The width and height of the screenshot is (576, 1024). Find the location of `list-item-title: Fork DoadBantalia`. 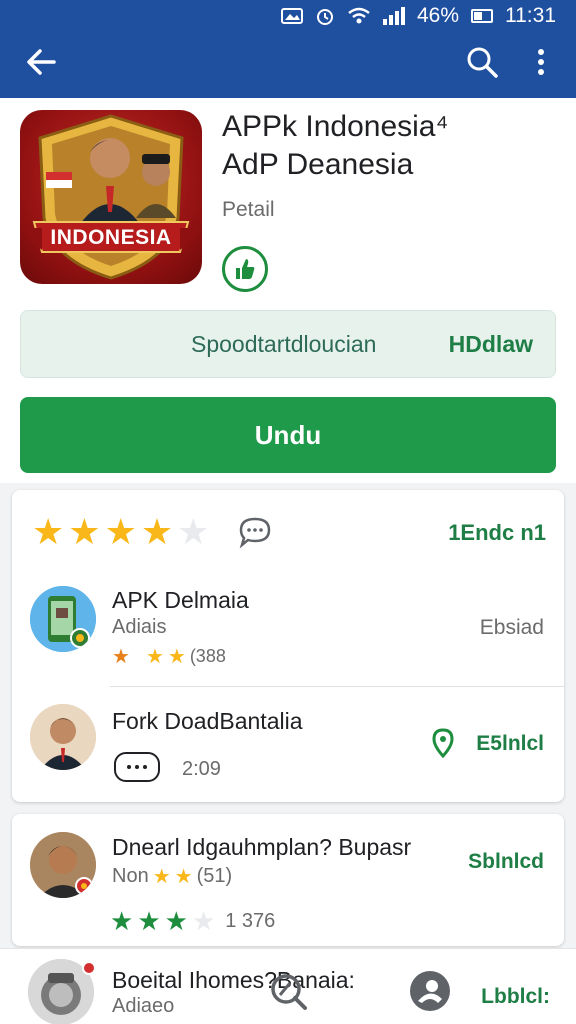

list-item-title: Fork DoadBantalia is located at coordinates (207, 721).